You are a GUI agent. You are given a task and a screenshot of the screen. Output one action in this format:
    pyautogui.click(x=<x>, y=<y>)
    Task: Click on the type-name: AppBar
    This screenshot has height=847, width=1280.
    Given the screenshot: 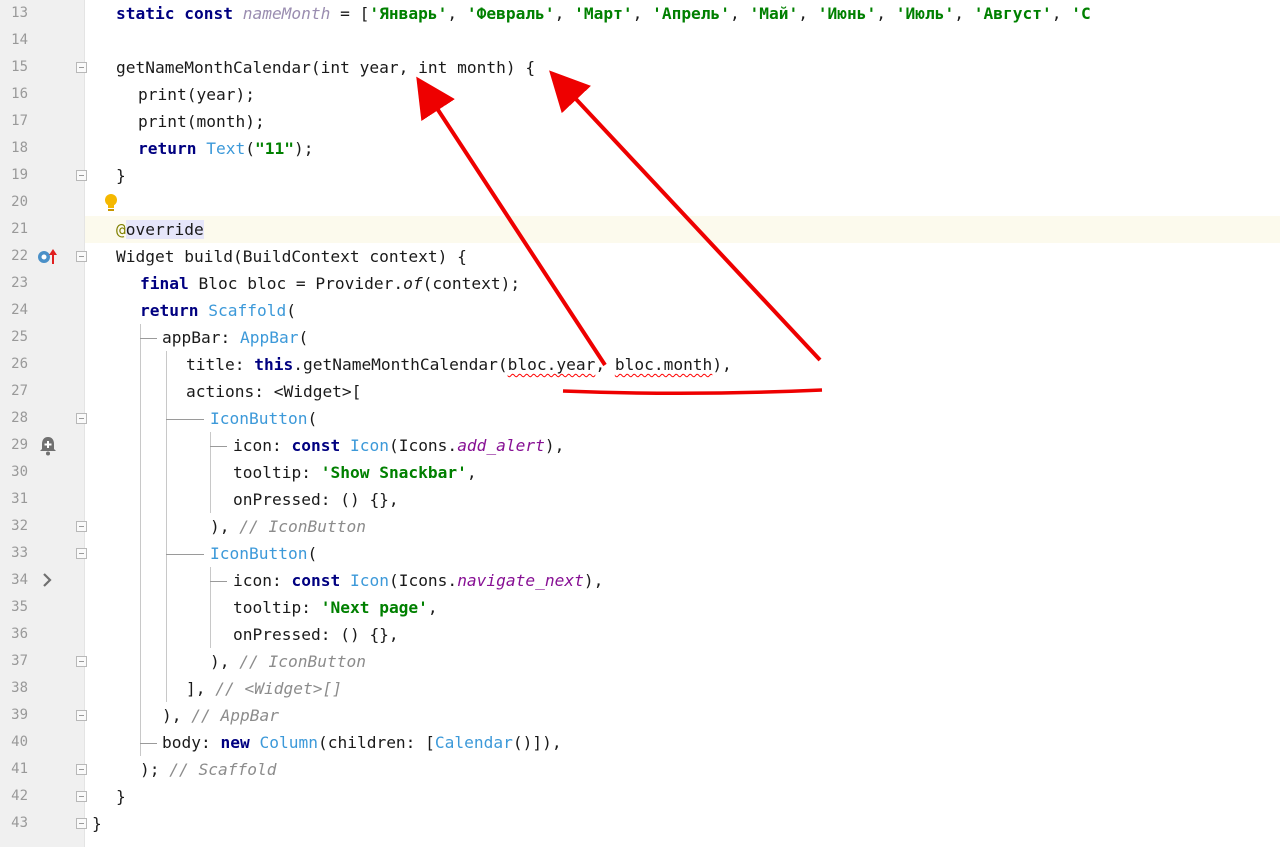 What is the action you would take?
    pyautogui.click(x=269, y=337)
    